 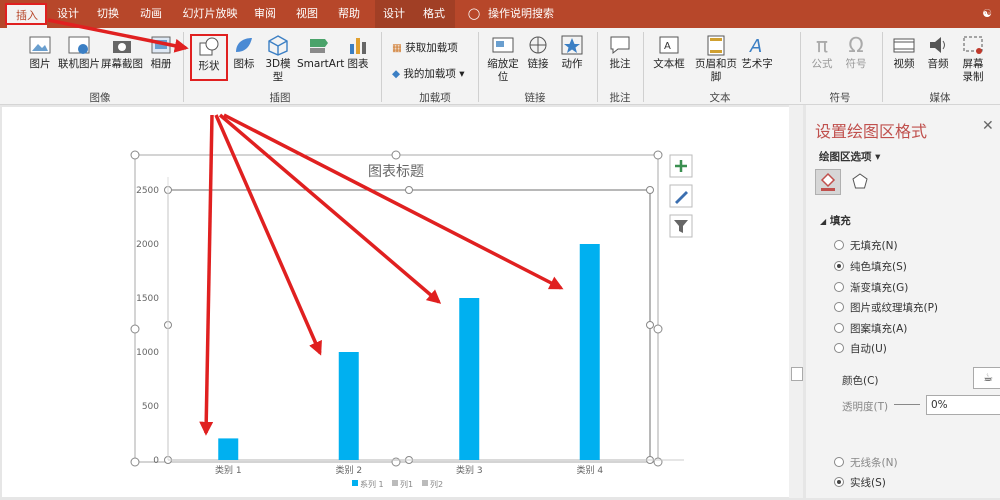 I want to click on screen-recording-button: 屏幕录制, so click(x=973, y=59).